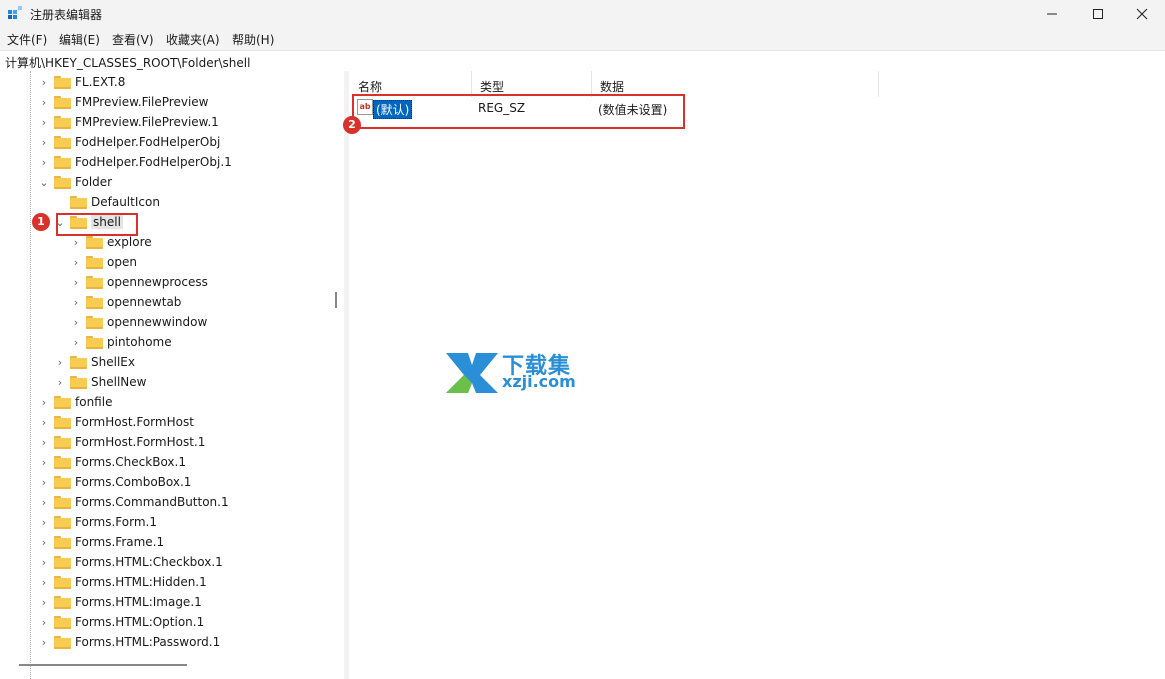 Image resolution: width=1165 pixels, height=679 pixels. Describe the element at coordinates (336, 300) in the screenshot. I see `tree-vertical-scrollbar` at that location.